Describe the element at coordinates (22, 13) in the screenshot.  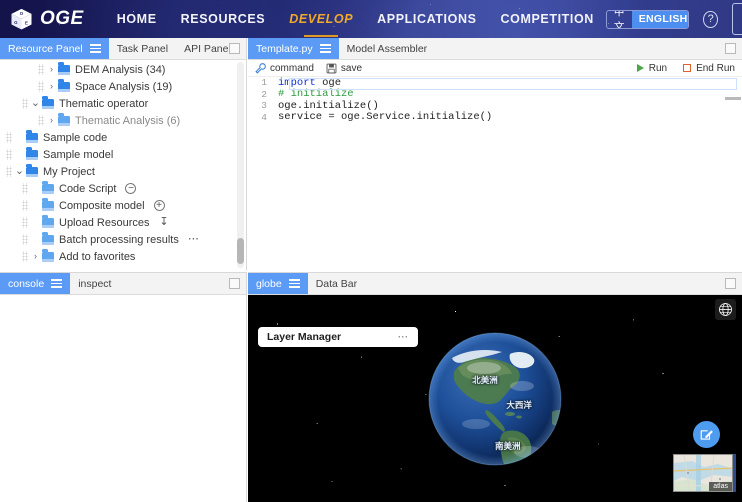
I see `svg-text: O` at that location.